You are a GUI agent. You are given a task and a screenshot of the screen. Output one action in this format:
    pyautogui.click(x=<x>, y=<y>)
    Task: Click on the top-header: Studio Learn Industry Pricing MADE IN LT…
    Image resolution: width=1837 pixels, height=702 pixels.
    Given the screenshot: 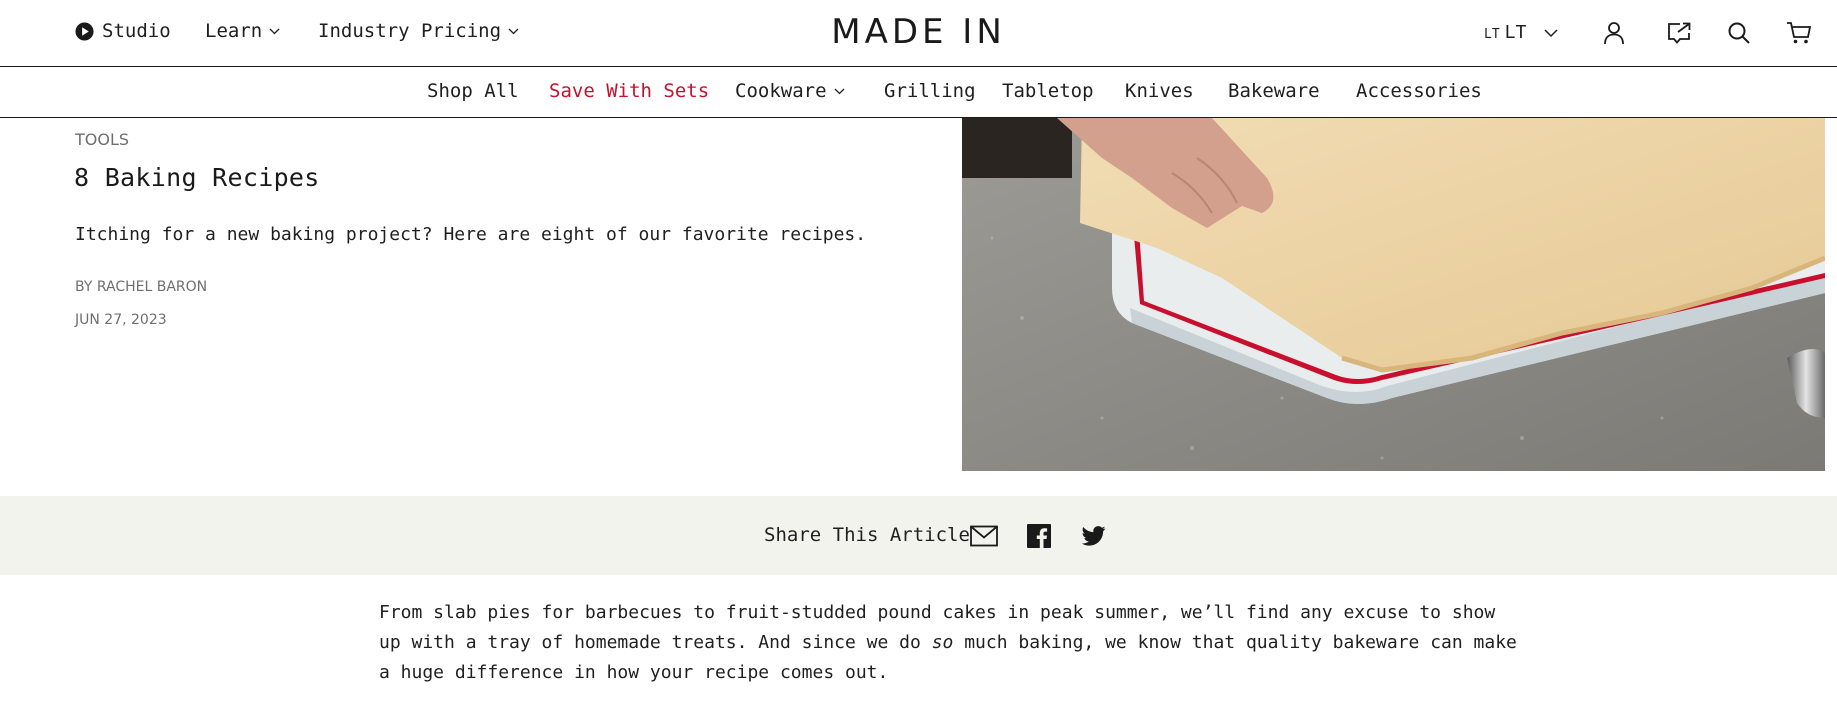 What is the action you would take?
    pyautogui.click(x=918, y=33)
    